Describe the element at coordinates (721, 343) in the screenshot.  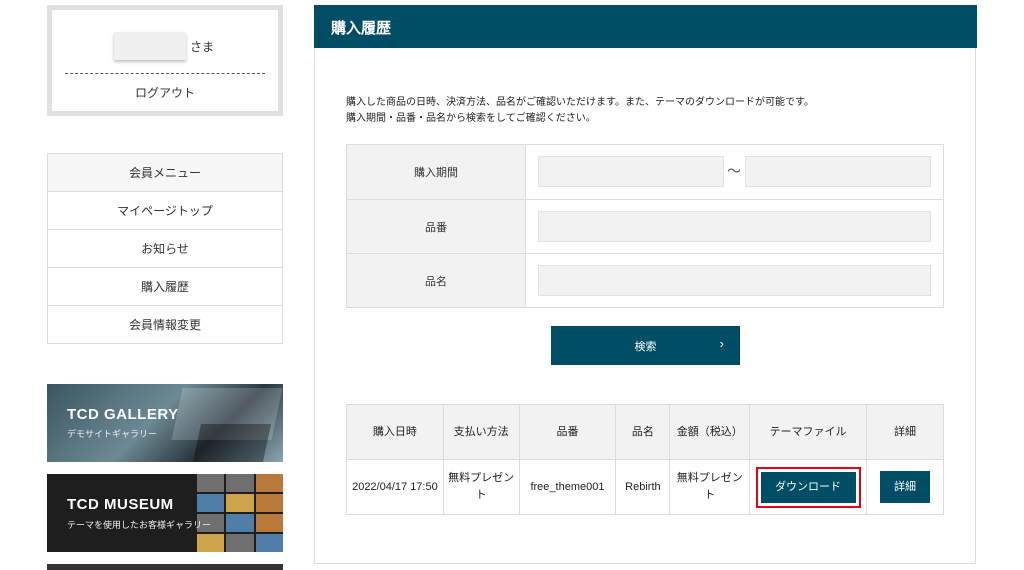
I see `chevron-right-icon: ›` at that location.